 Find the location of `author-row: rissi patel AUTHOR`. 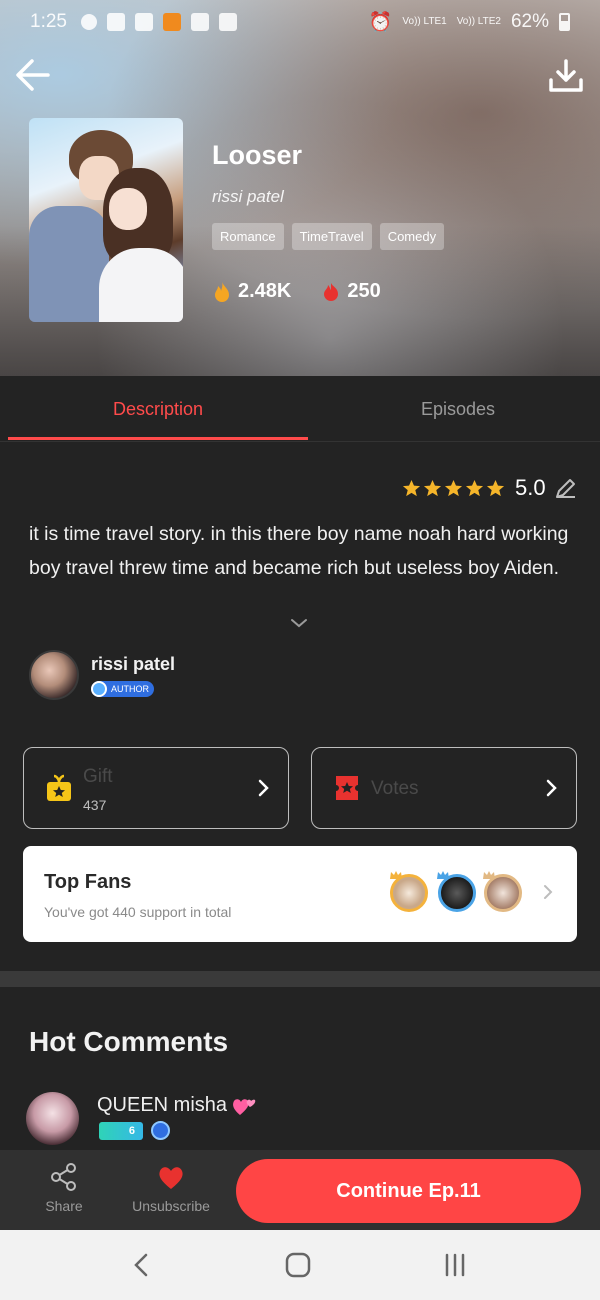

author-row: rissi patel AUTHOR is located at coordinates (102, 676).